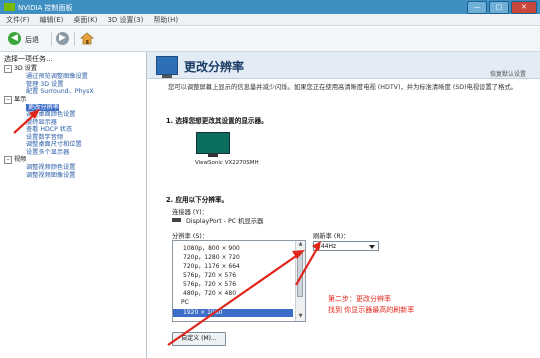 Image resolution: width=540 pixels, height=358 pixels. What do you see at coordinates (52, 19) in the screenshot?
I see `menu-edit: 编辑(E)` at bounding box center [52, 19].